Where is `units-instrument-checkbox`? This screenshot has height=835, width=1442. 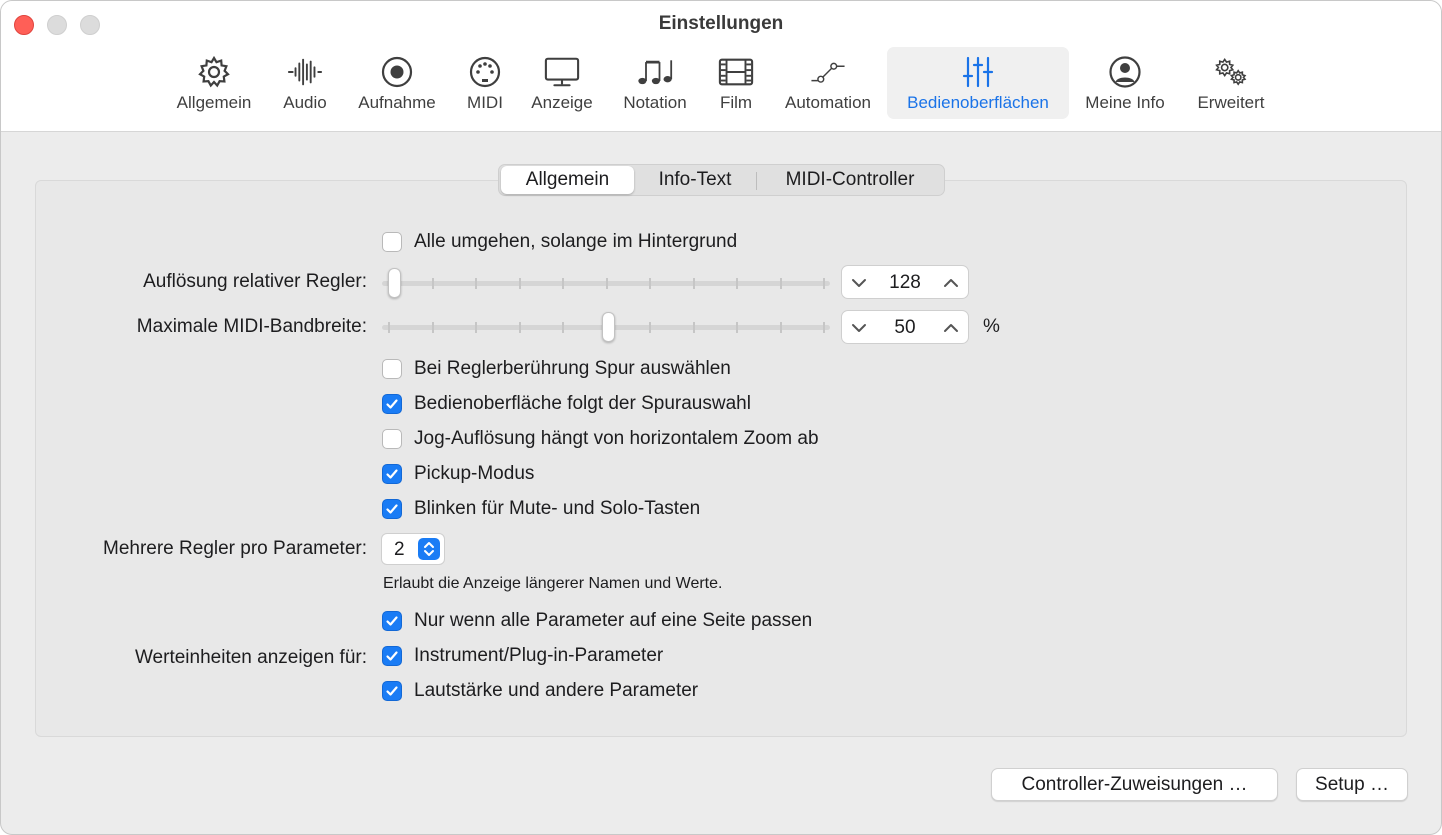
units-instrument-checkbox is located at coordinates (392, 656).